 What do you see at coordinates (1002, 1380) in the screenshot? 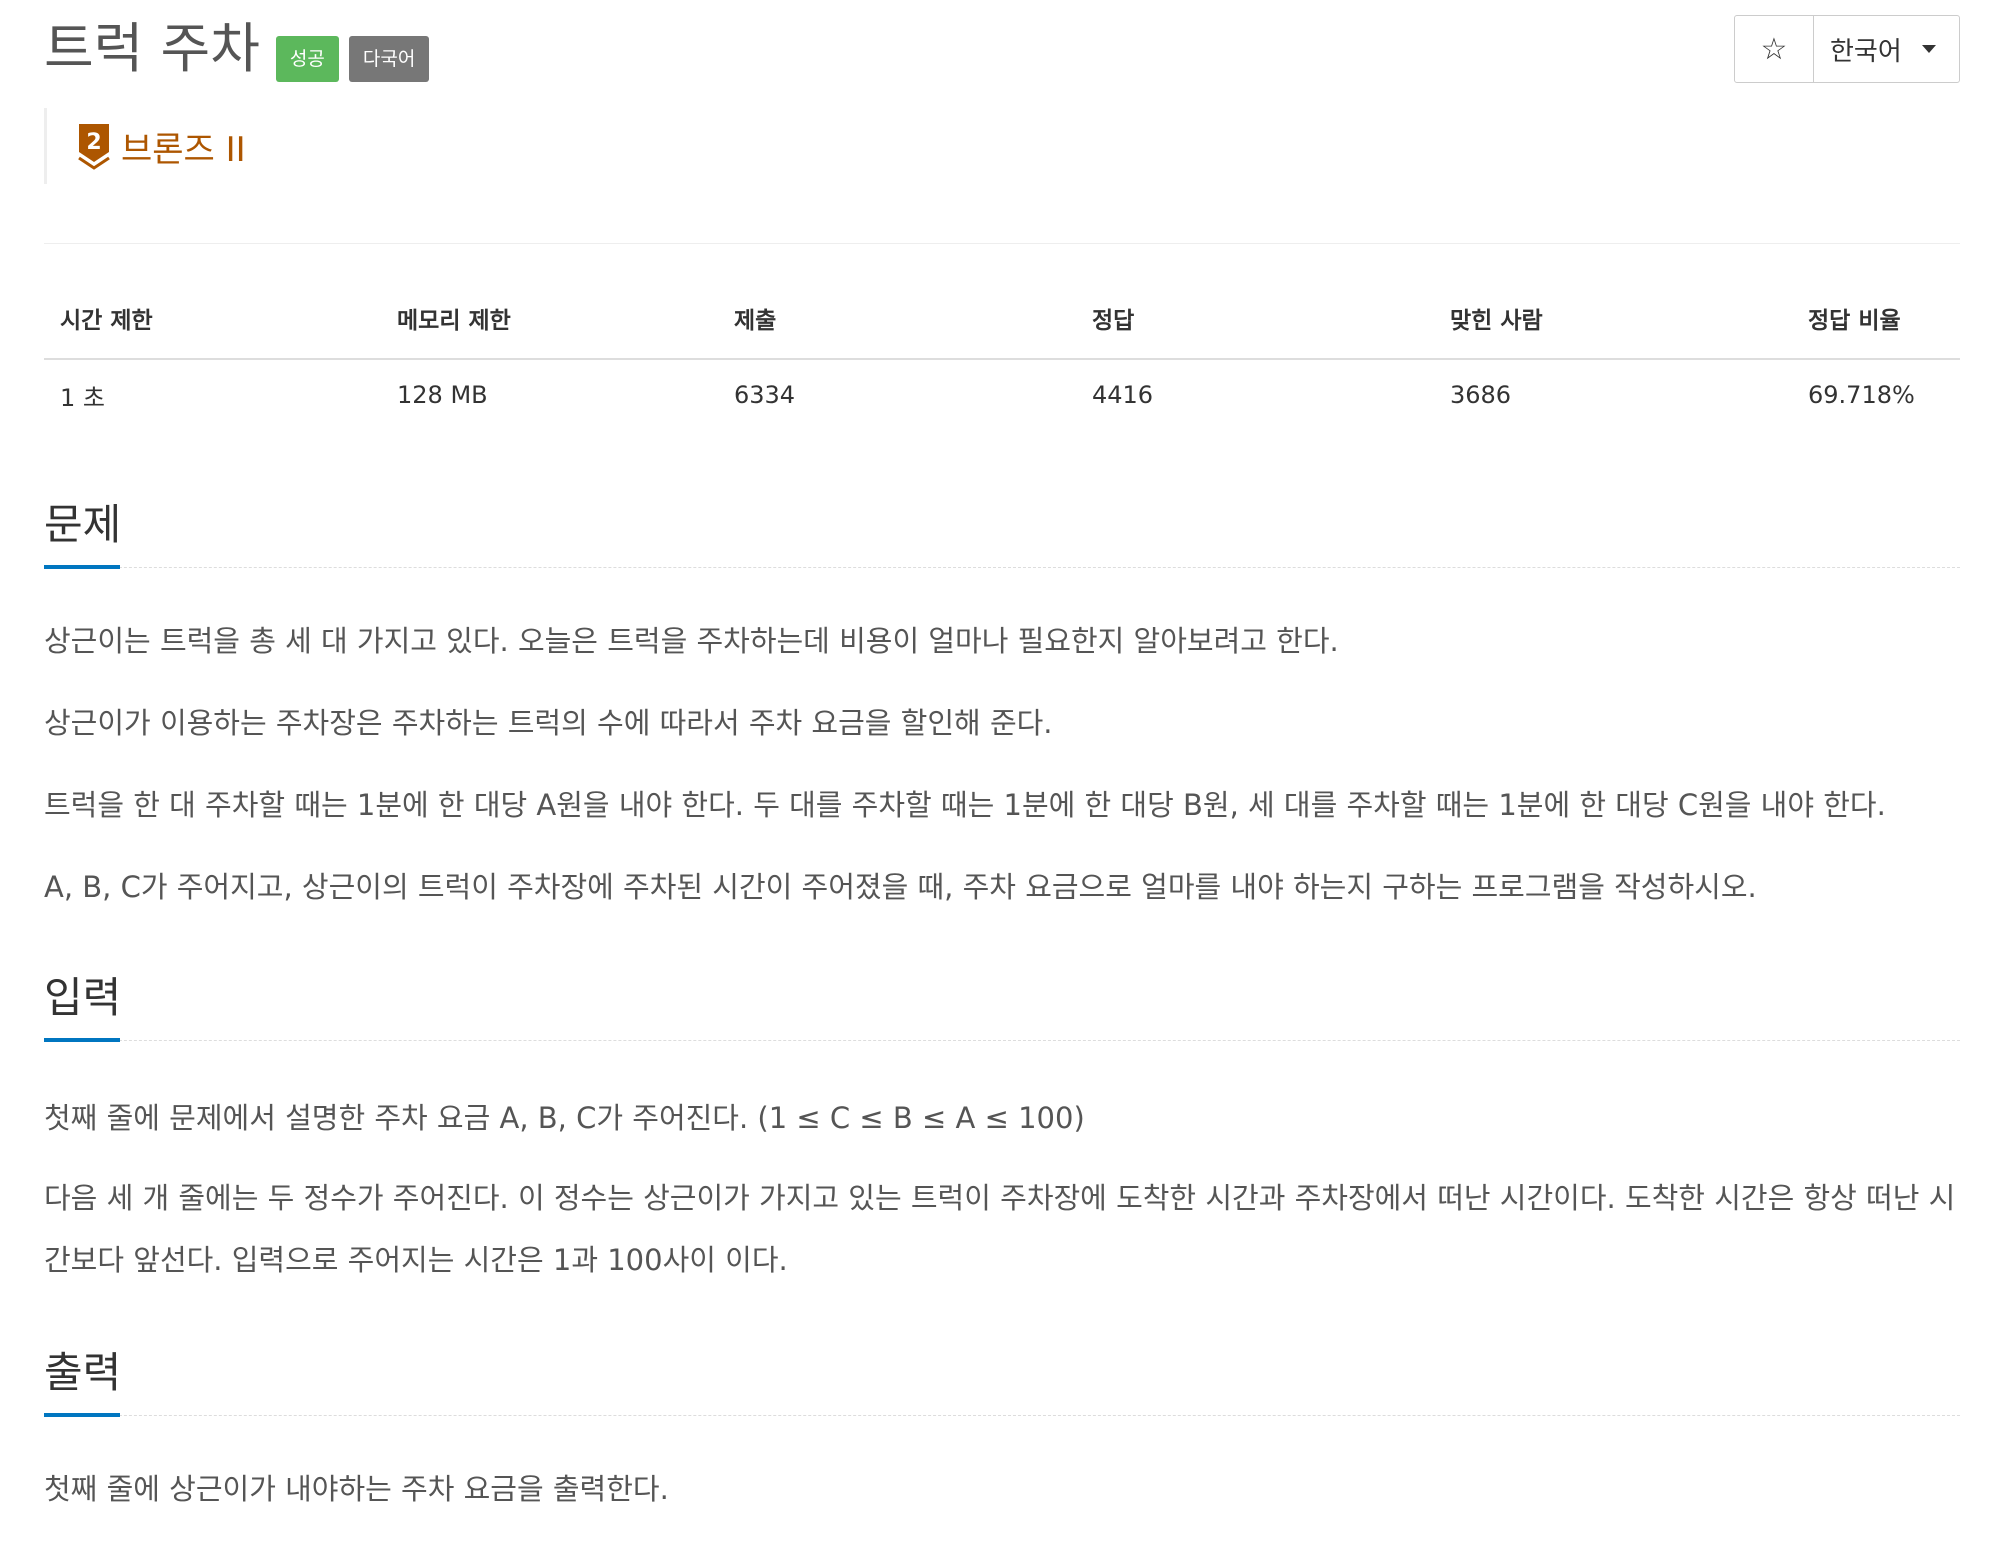
I see `section-header: 출력` at bounding box center [1002, 1380].